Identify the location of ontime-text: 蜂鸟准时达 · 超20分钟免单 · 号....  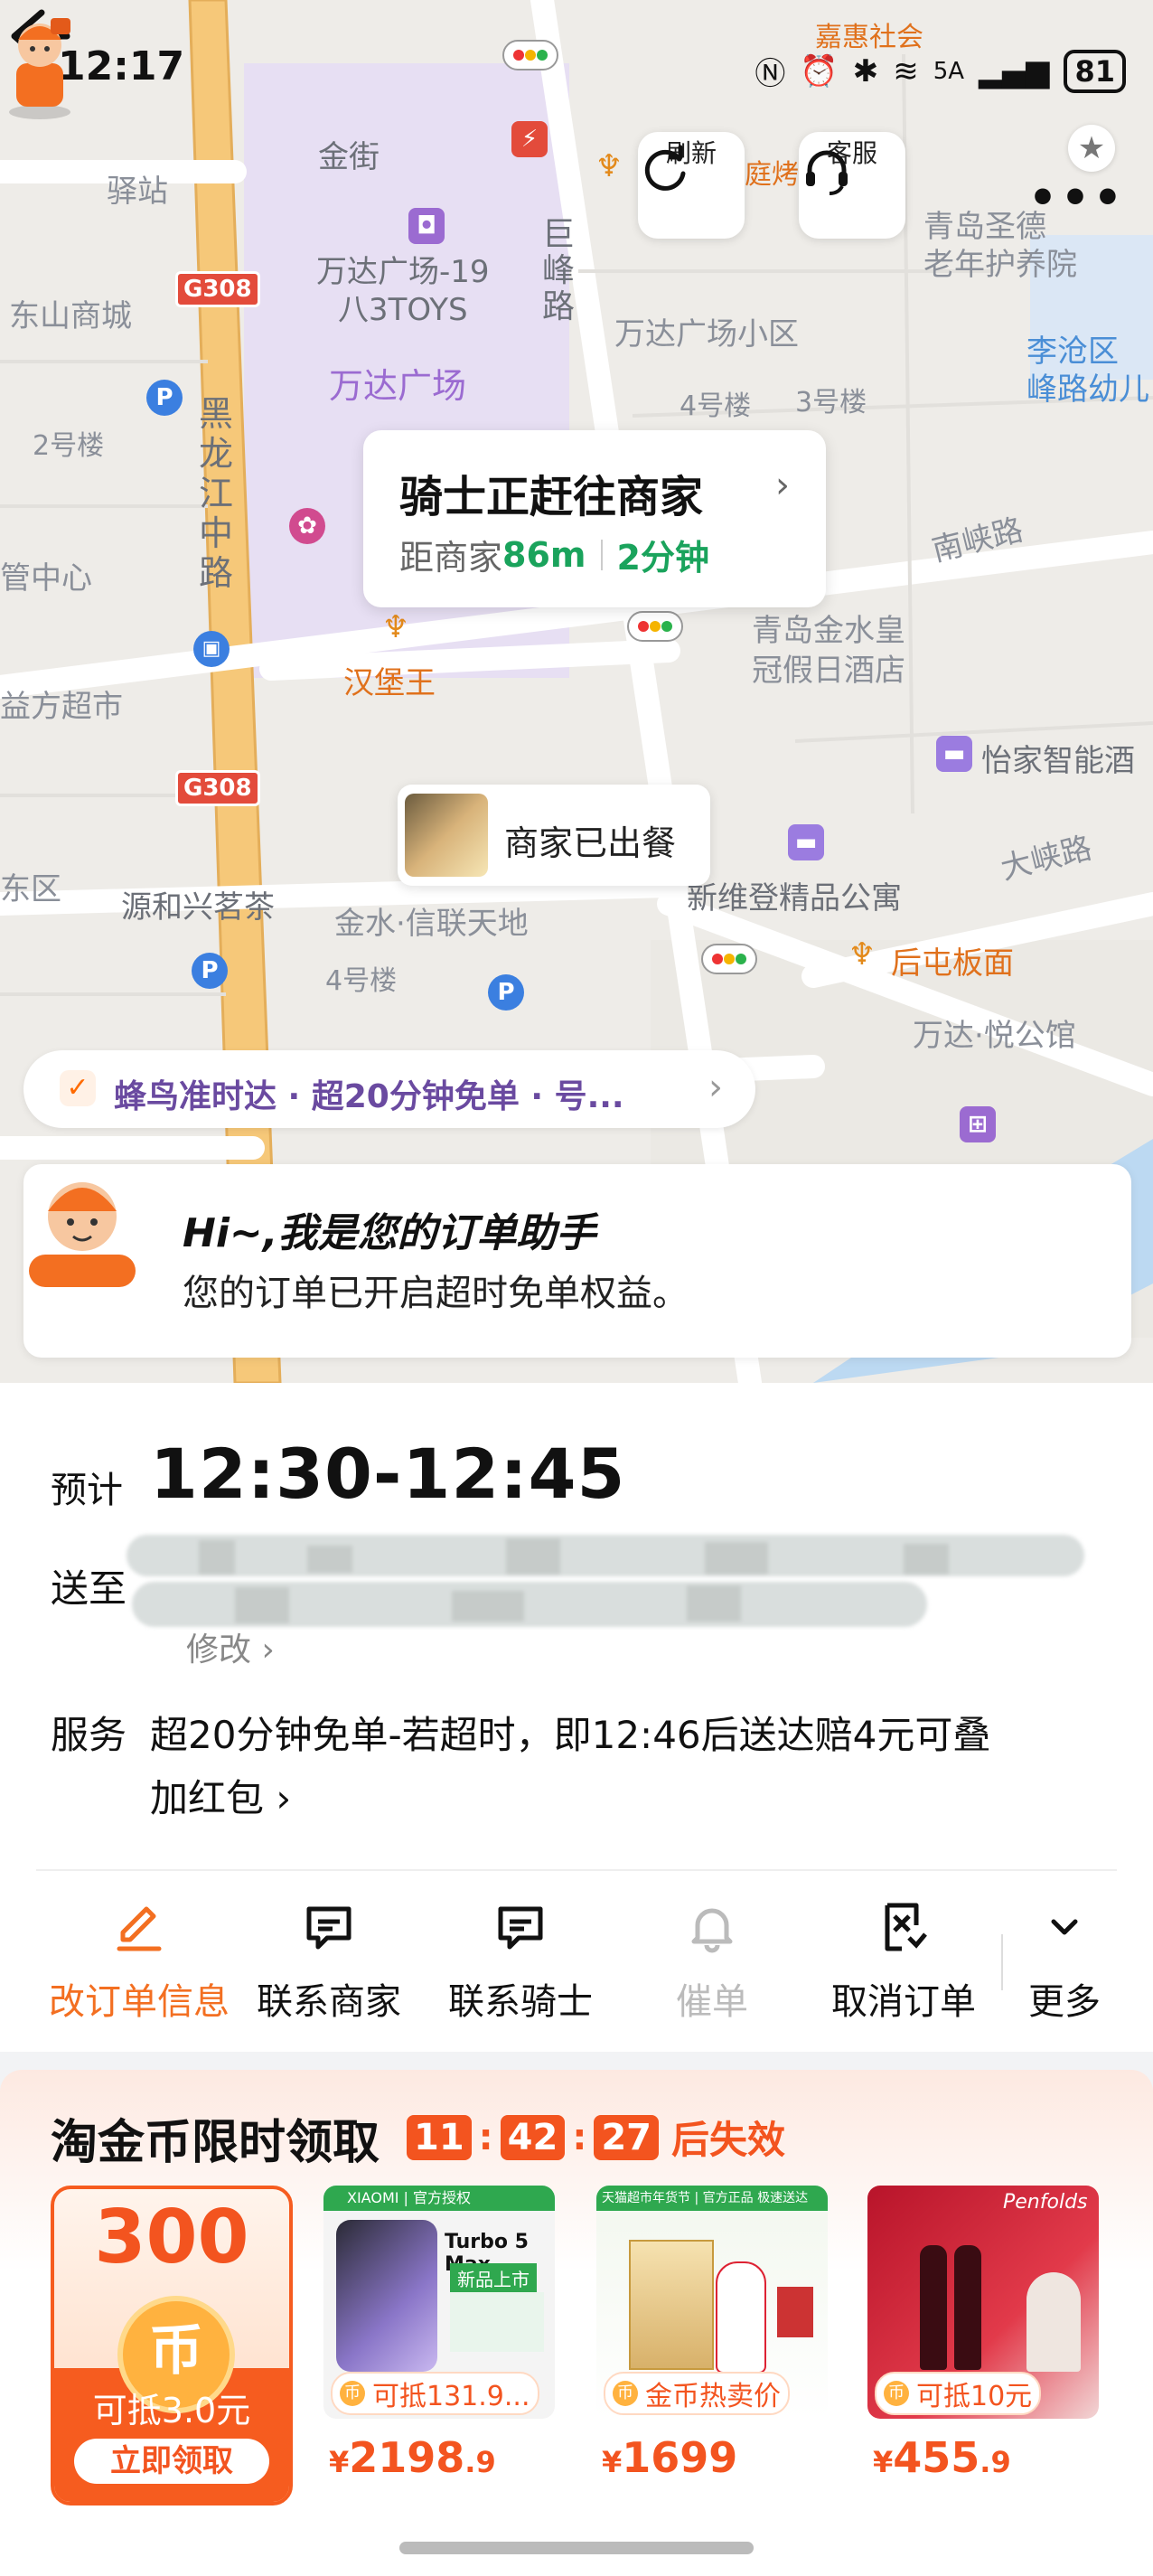
(369, 1096).